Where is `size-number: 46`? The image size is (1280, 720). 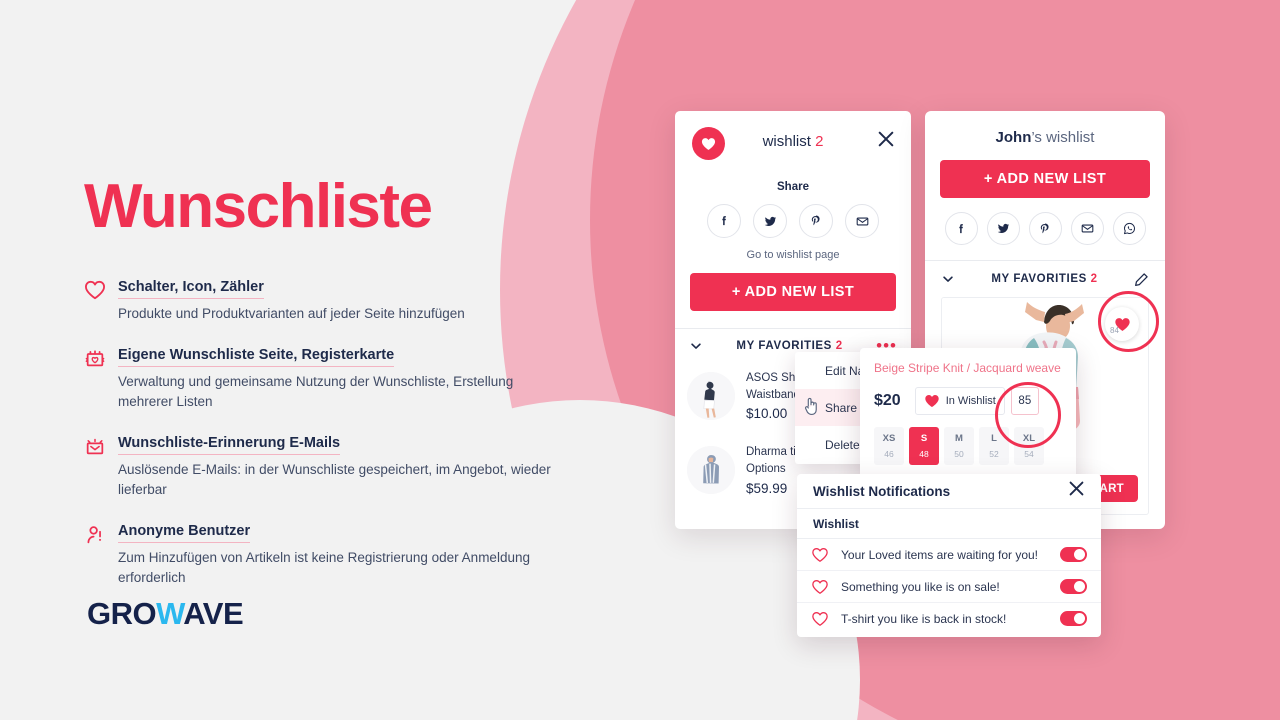 size-number: 46 is located at coordinates (889, 454).